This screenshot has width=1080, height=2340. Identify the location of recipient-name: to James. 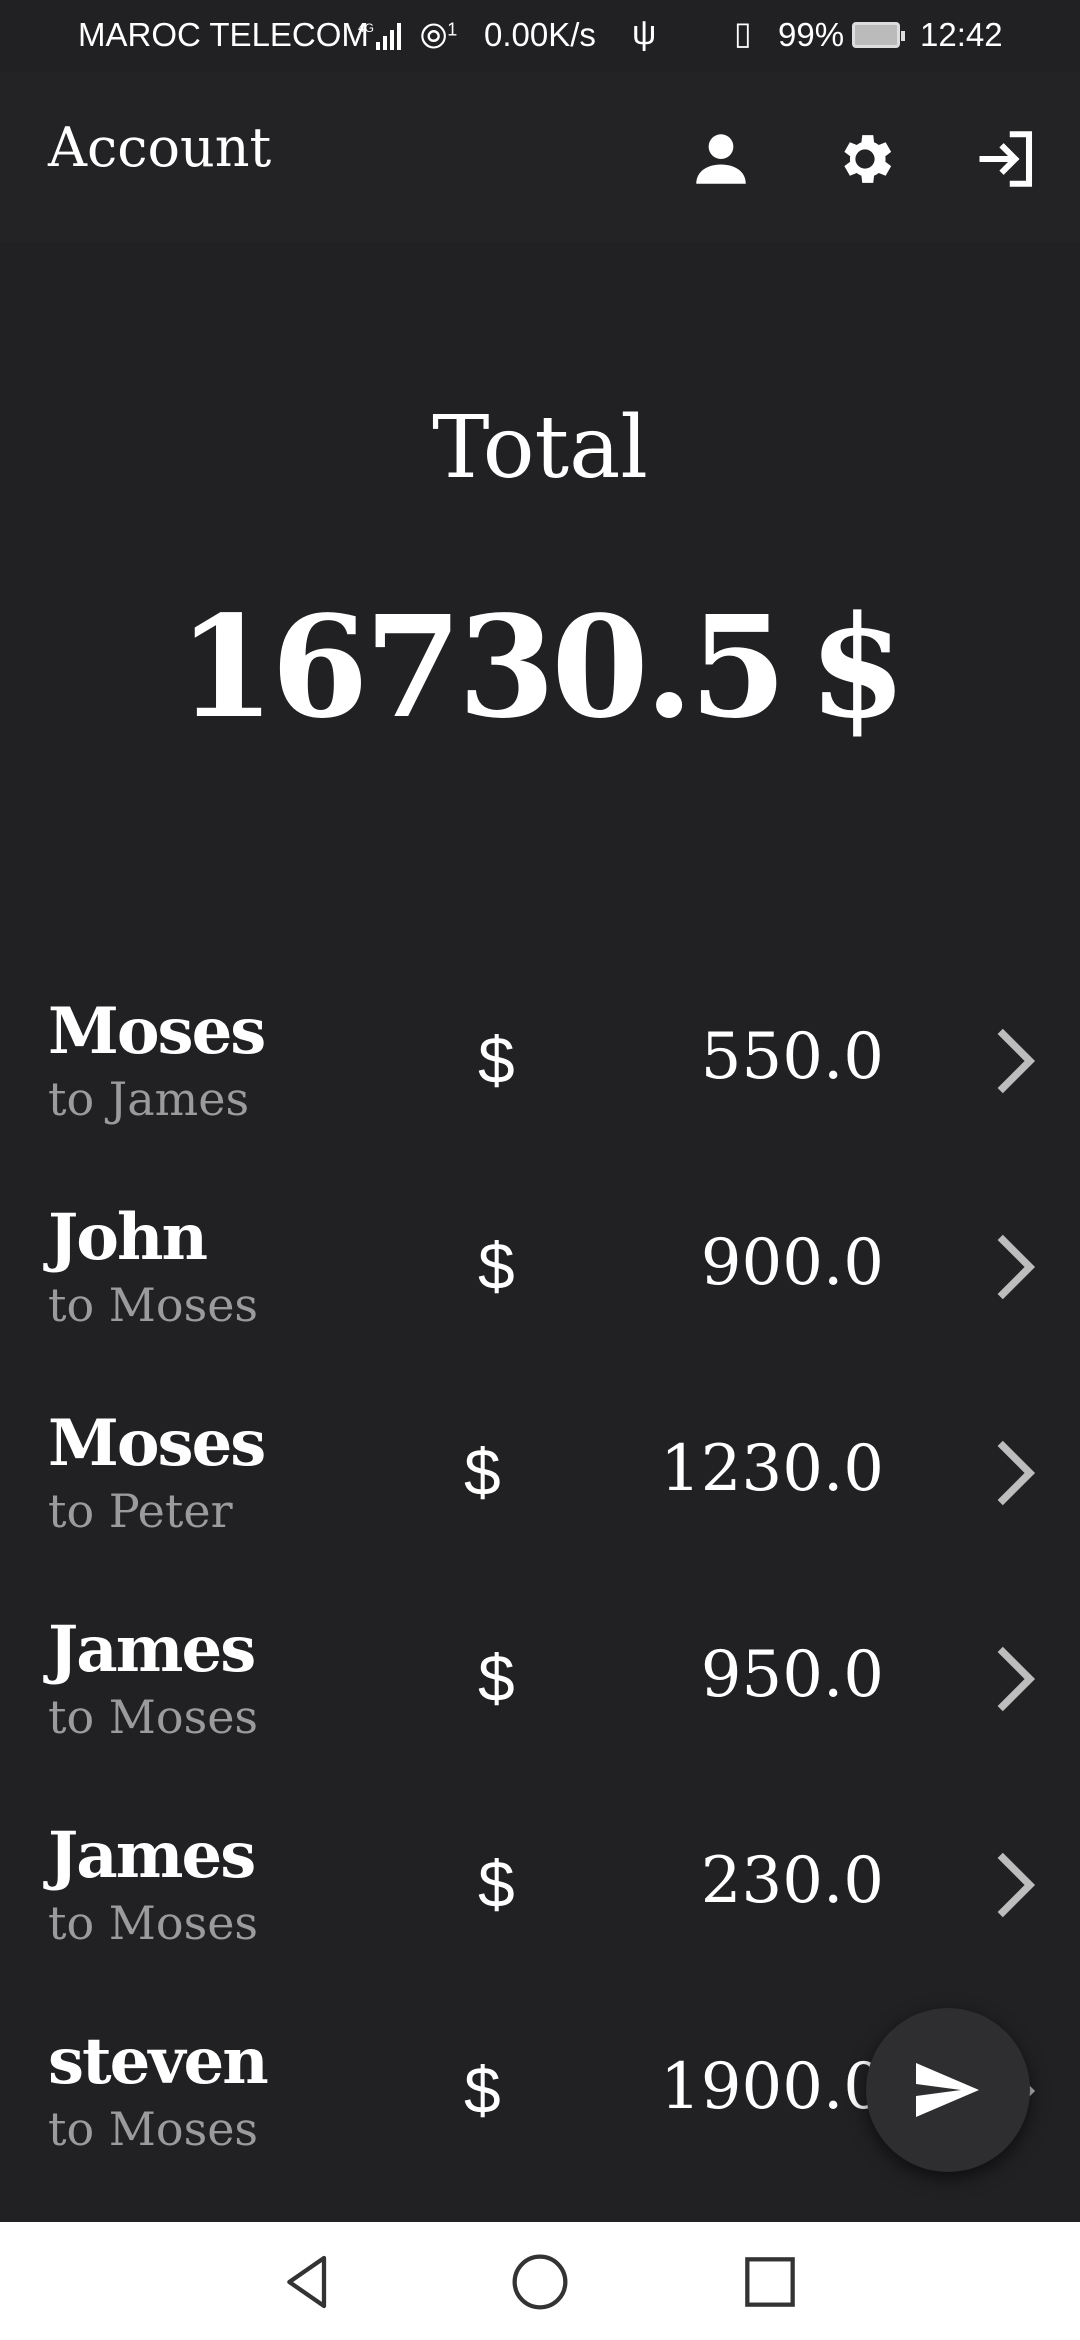
(149, 1099).